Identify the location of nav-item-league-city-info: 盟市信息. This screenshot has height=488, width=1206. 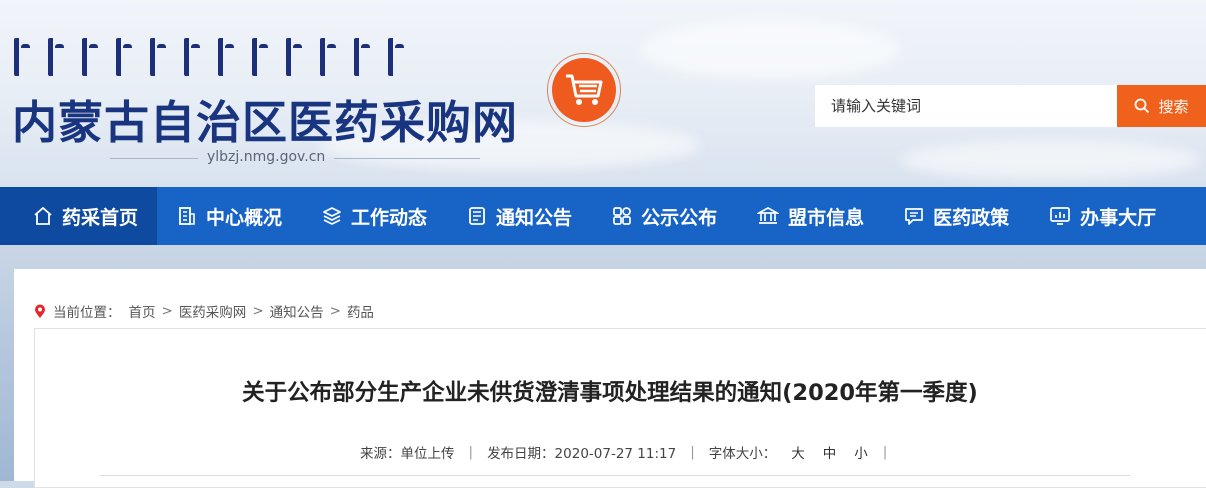
(810, 216).